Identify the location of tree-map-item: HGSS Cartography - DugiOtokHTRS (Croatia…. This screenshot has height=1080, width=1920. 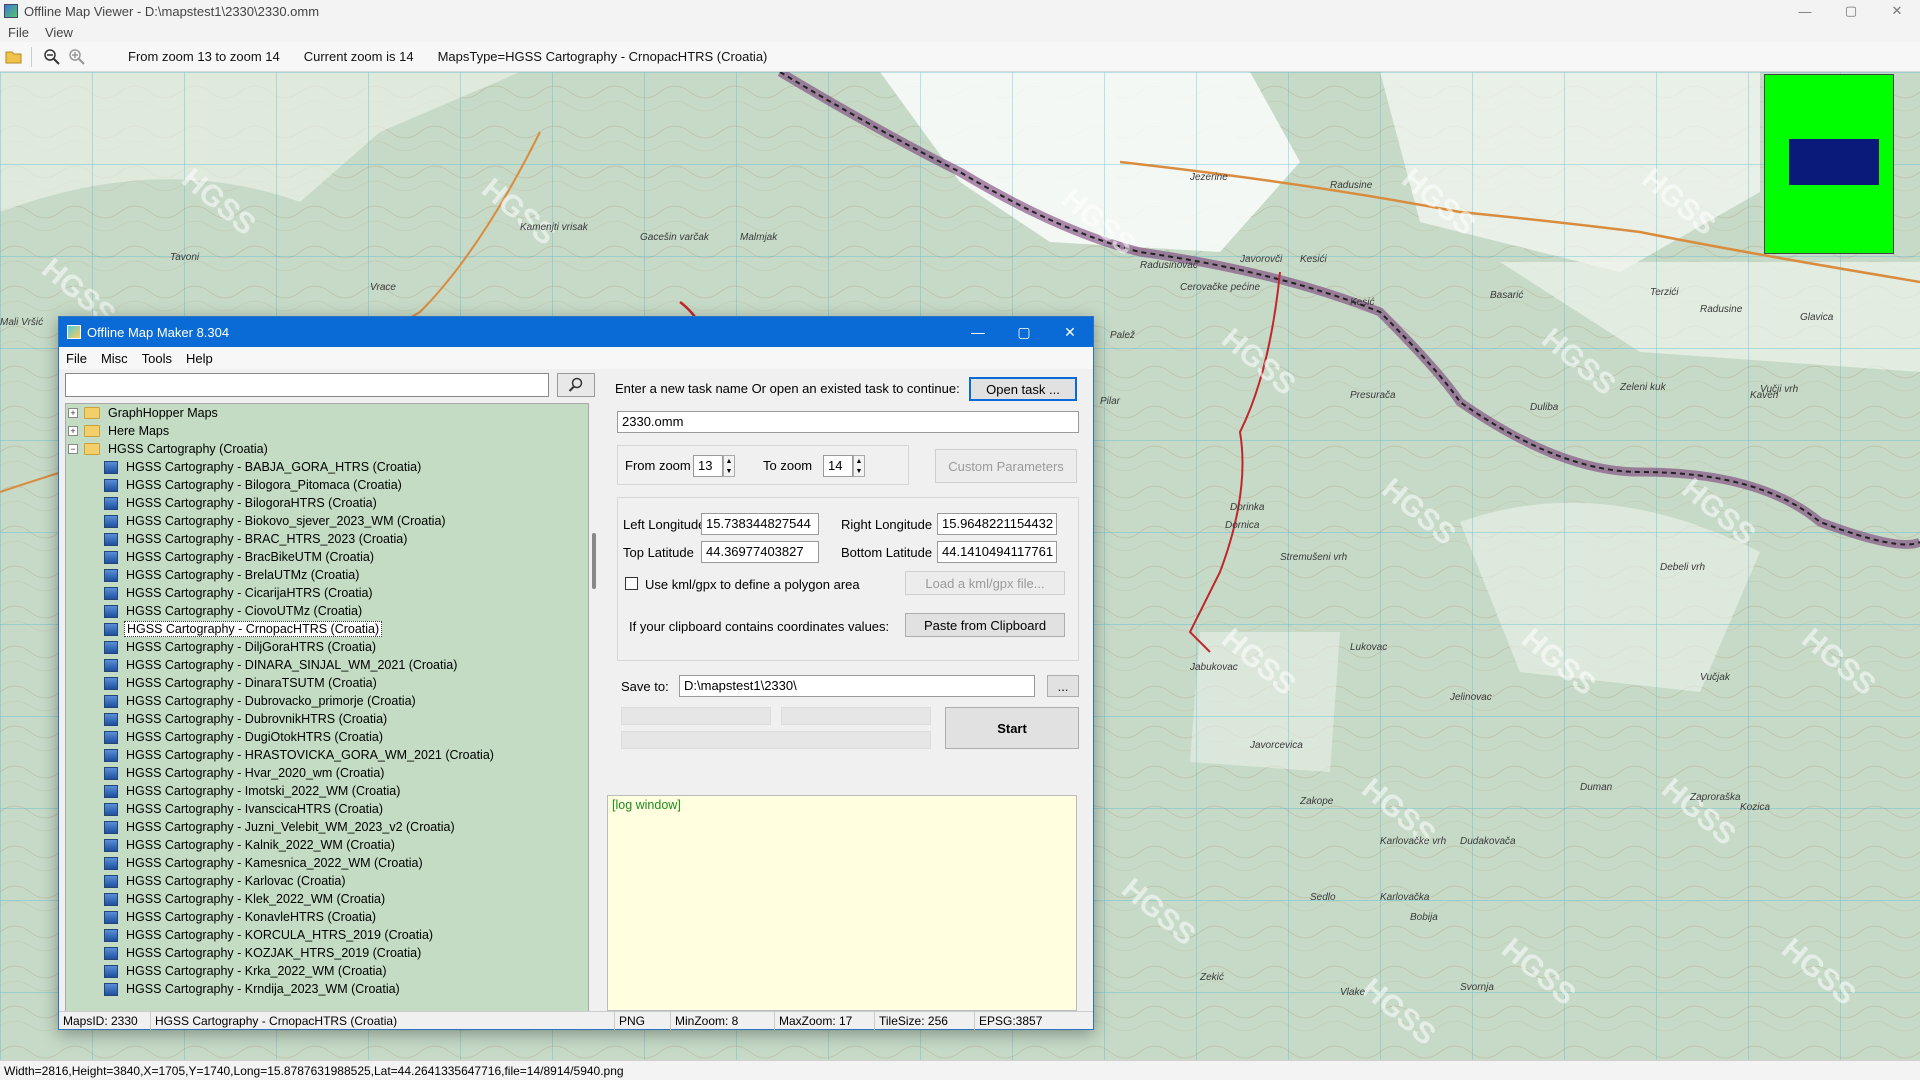
(327, 737).